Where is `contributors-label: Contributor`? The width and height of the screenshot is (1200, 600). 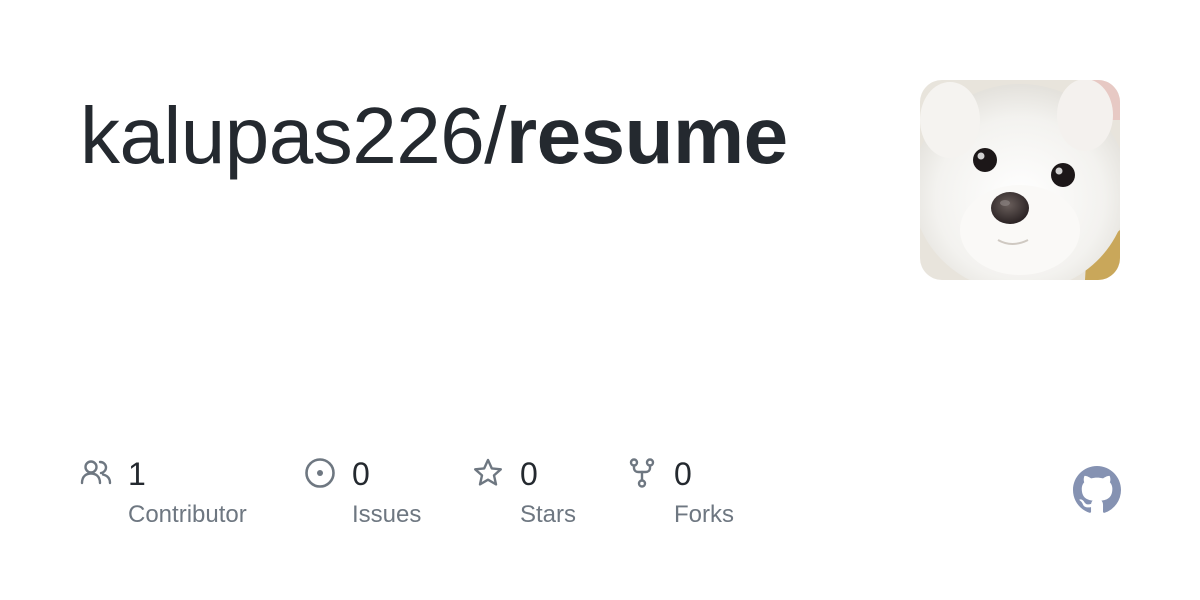 contributors-label: Contributor is located at coordinates (187, 514).